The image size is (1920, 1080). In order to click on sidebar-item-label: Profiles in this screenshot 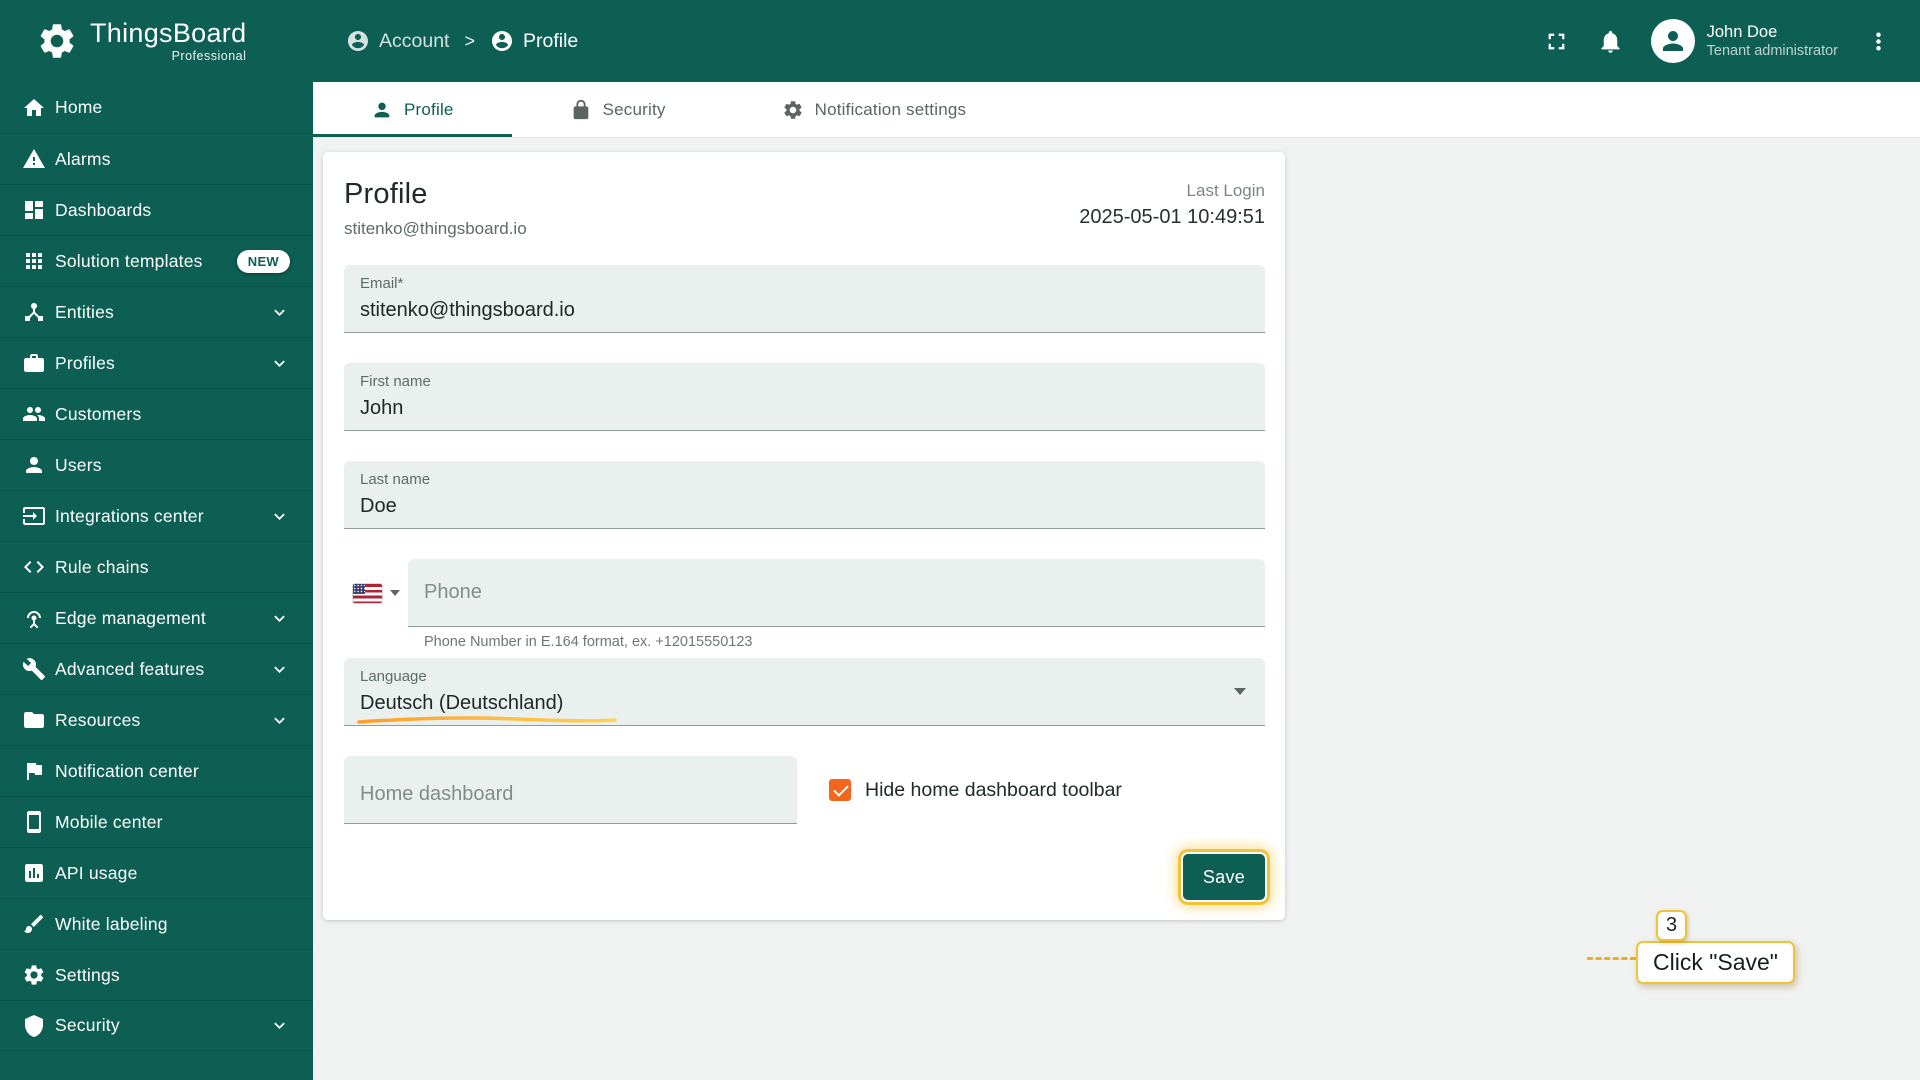, I will do `click(85, 362)`.